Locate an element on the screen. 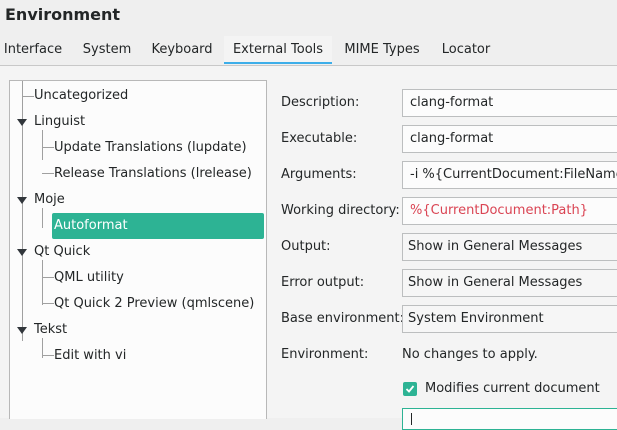 The image size is (617, 430). tree-item-linguist: Linguist is located at coordinates (137, 122).